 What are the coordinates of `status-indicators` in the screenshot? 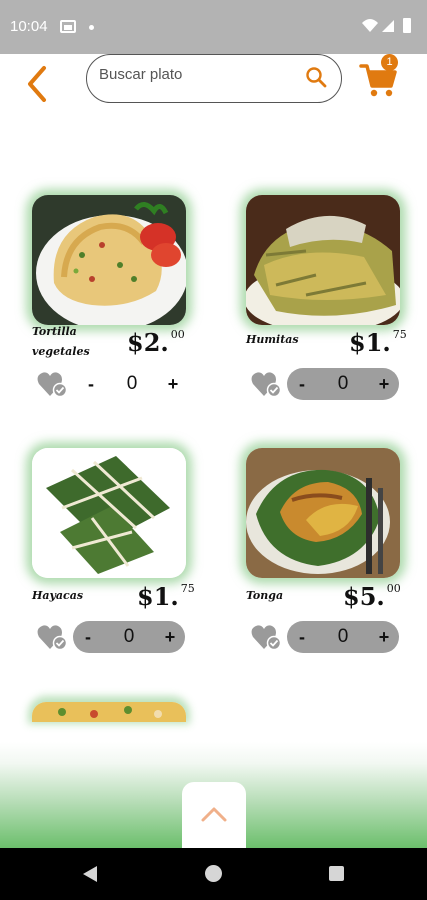 It's located at (386, 25).